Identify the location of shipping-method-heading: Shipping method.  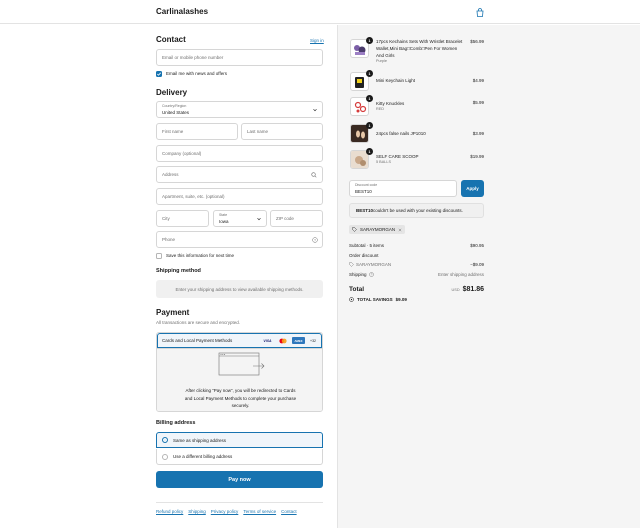
(178, 271).